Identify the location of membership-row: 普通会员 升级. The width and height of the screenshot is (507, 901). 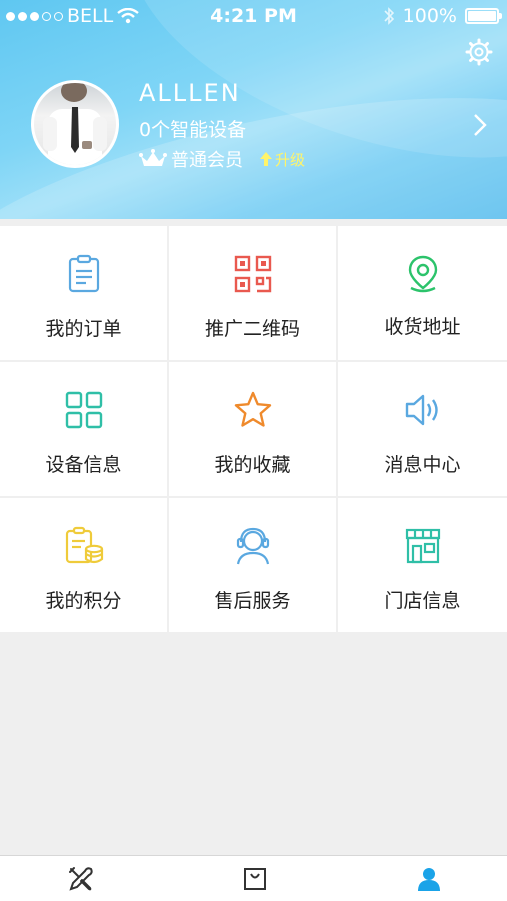
(222, 159).